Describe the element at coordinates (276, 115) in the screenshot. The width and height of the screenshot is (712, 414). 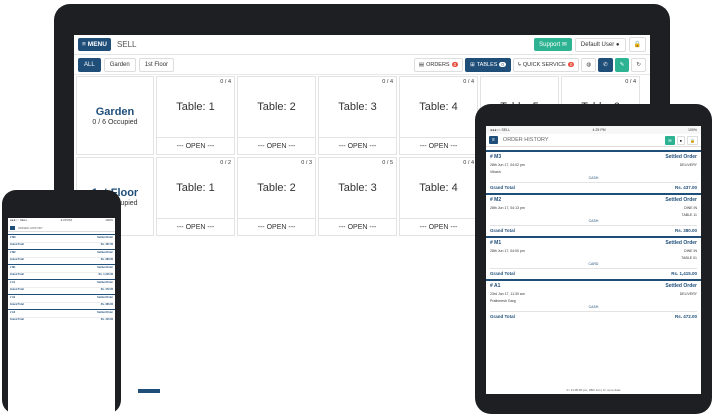
I see `table-card: Table: 2 --- OPEN ---` at that location.